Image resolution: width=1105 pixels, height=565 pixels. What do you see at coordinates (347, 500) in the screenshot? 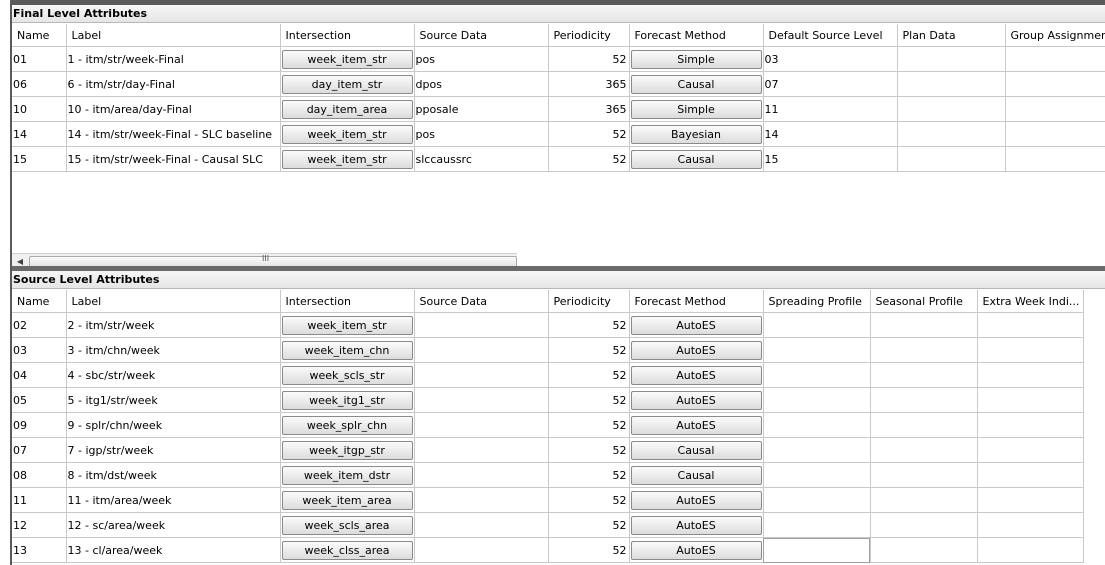
I see `intersection-button: week_item_area` at bounding box center [347, 500].